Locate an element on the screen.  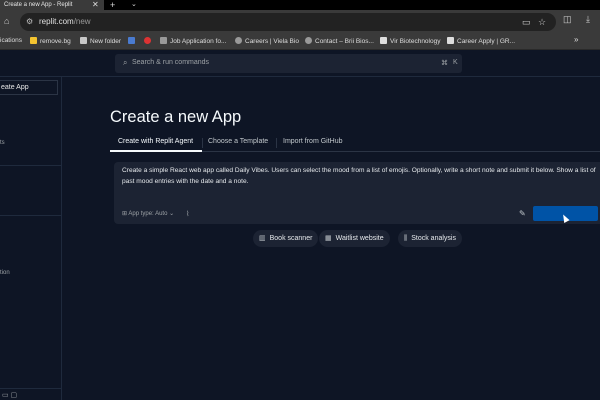
book-icon: ▥ is located at coordinates (262, 238).